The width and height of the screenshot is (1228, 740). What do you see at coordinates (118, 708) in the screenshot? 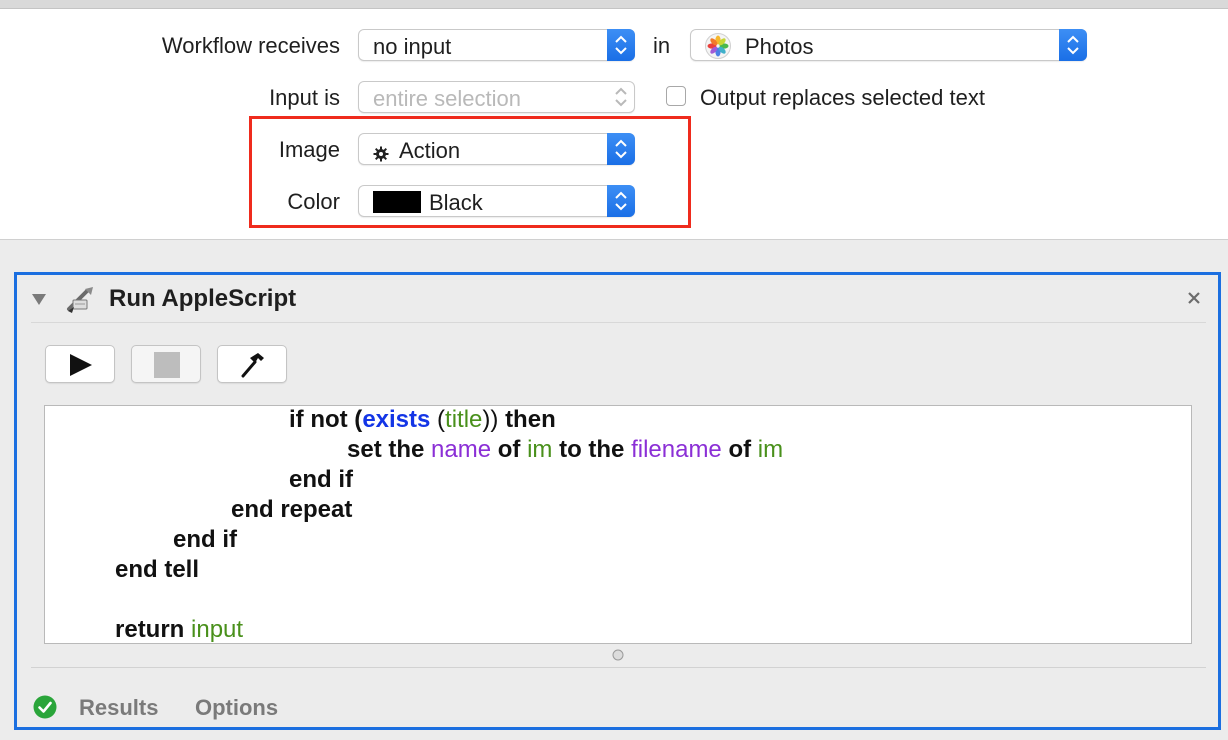
I see `results-tab: Results` at bounding box center [118, 708].